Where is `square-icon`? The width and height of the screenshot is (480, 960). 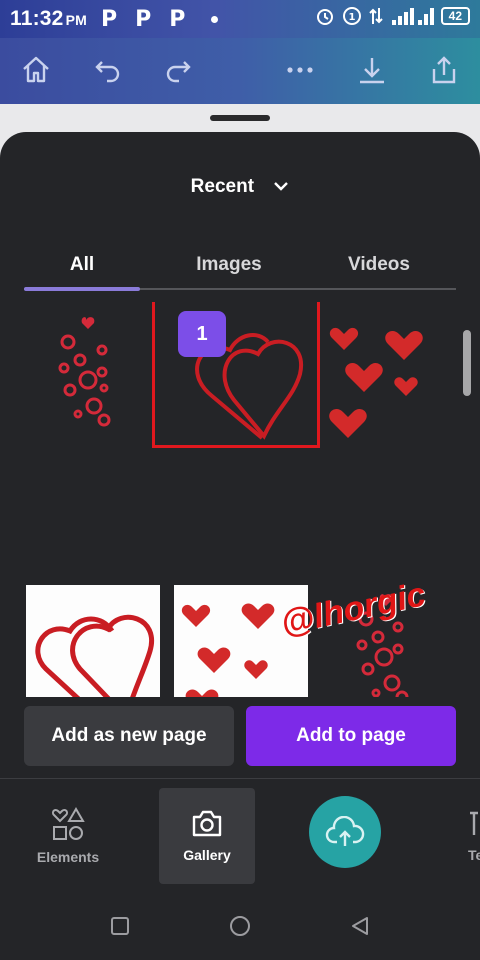 square-icon is located at coordinates (120, 926).